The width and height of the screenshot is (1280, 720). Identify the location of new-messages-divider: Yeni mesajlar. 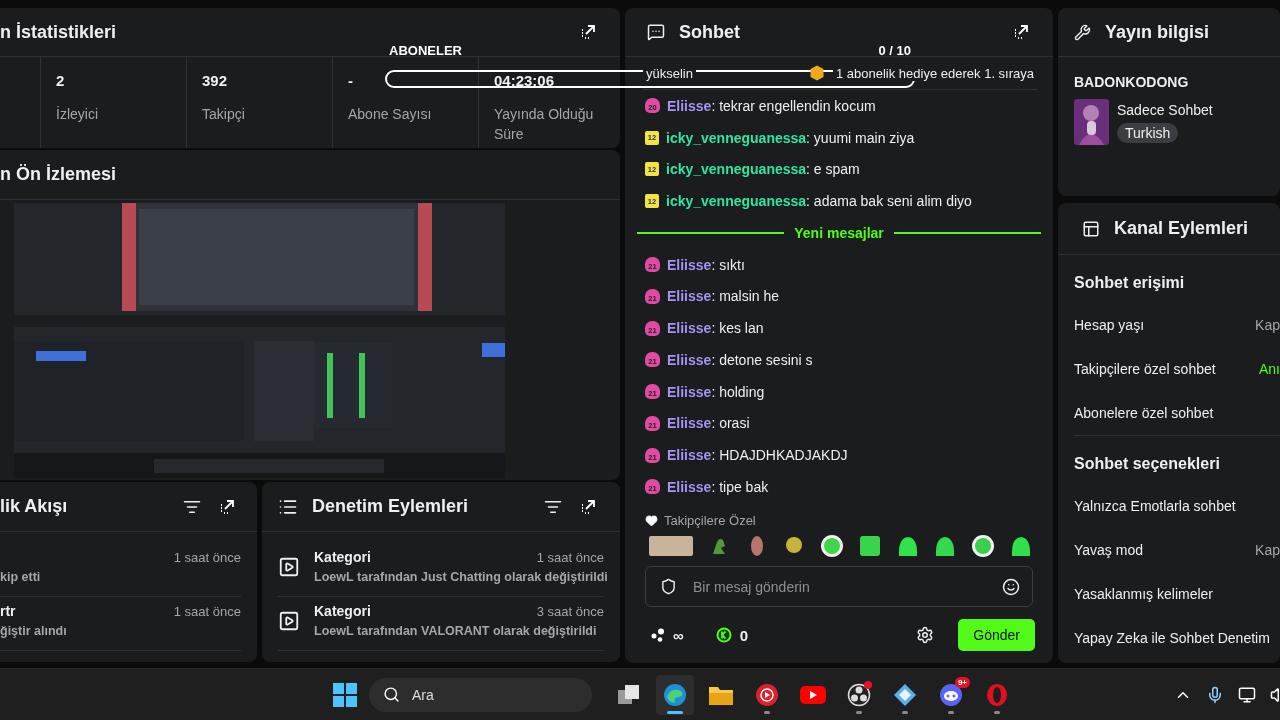
(839, 232).